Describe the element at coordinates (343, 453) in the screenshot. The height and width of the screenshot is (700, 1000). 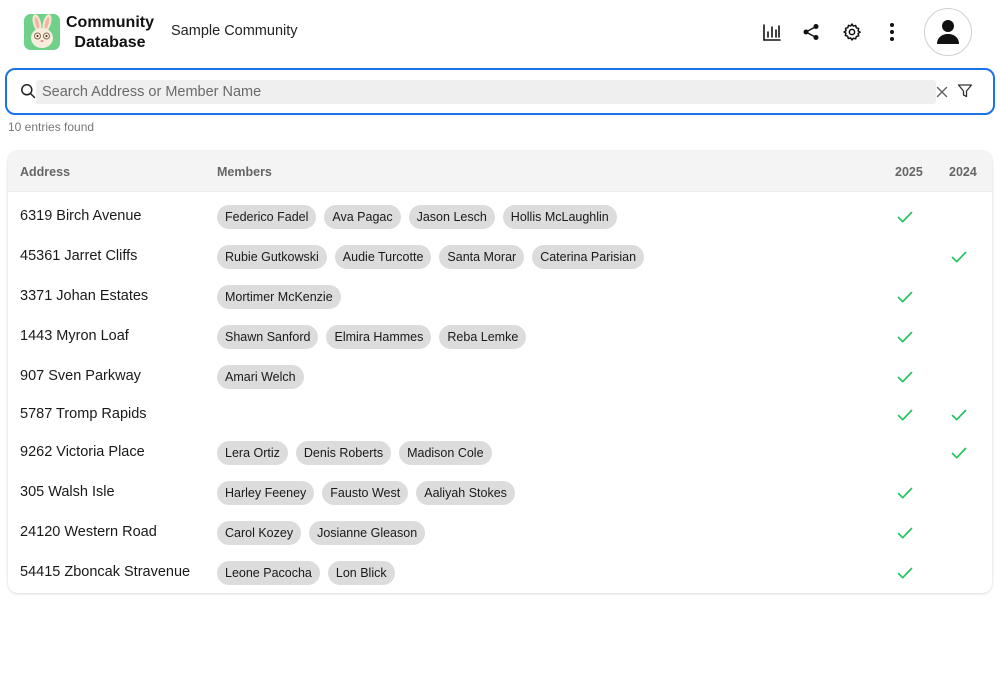
I see `member-chip: Denis Roberts` at that location.